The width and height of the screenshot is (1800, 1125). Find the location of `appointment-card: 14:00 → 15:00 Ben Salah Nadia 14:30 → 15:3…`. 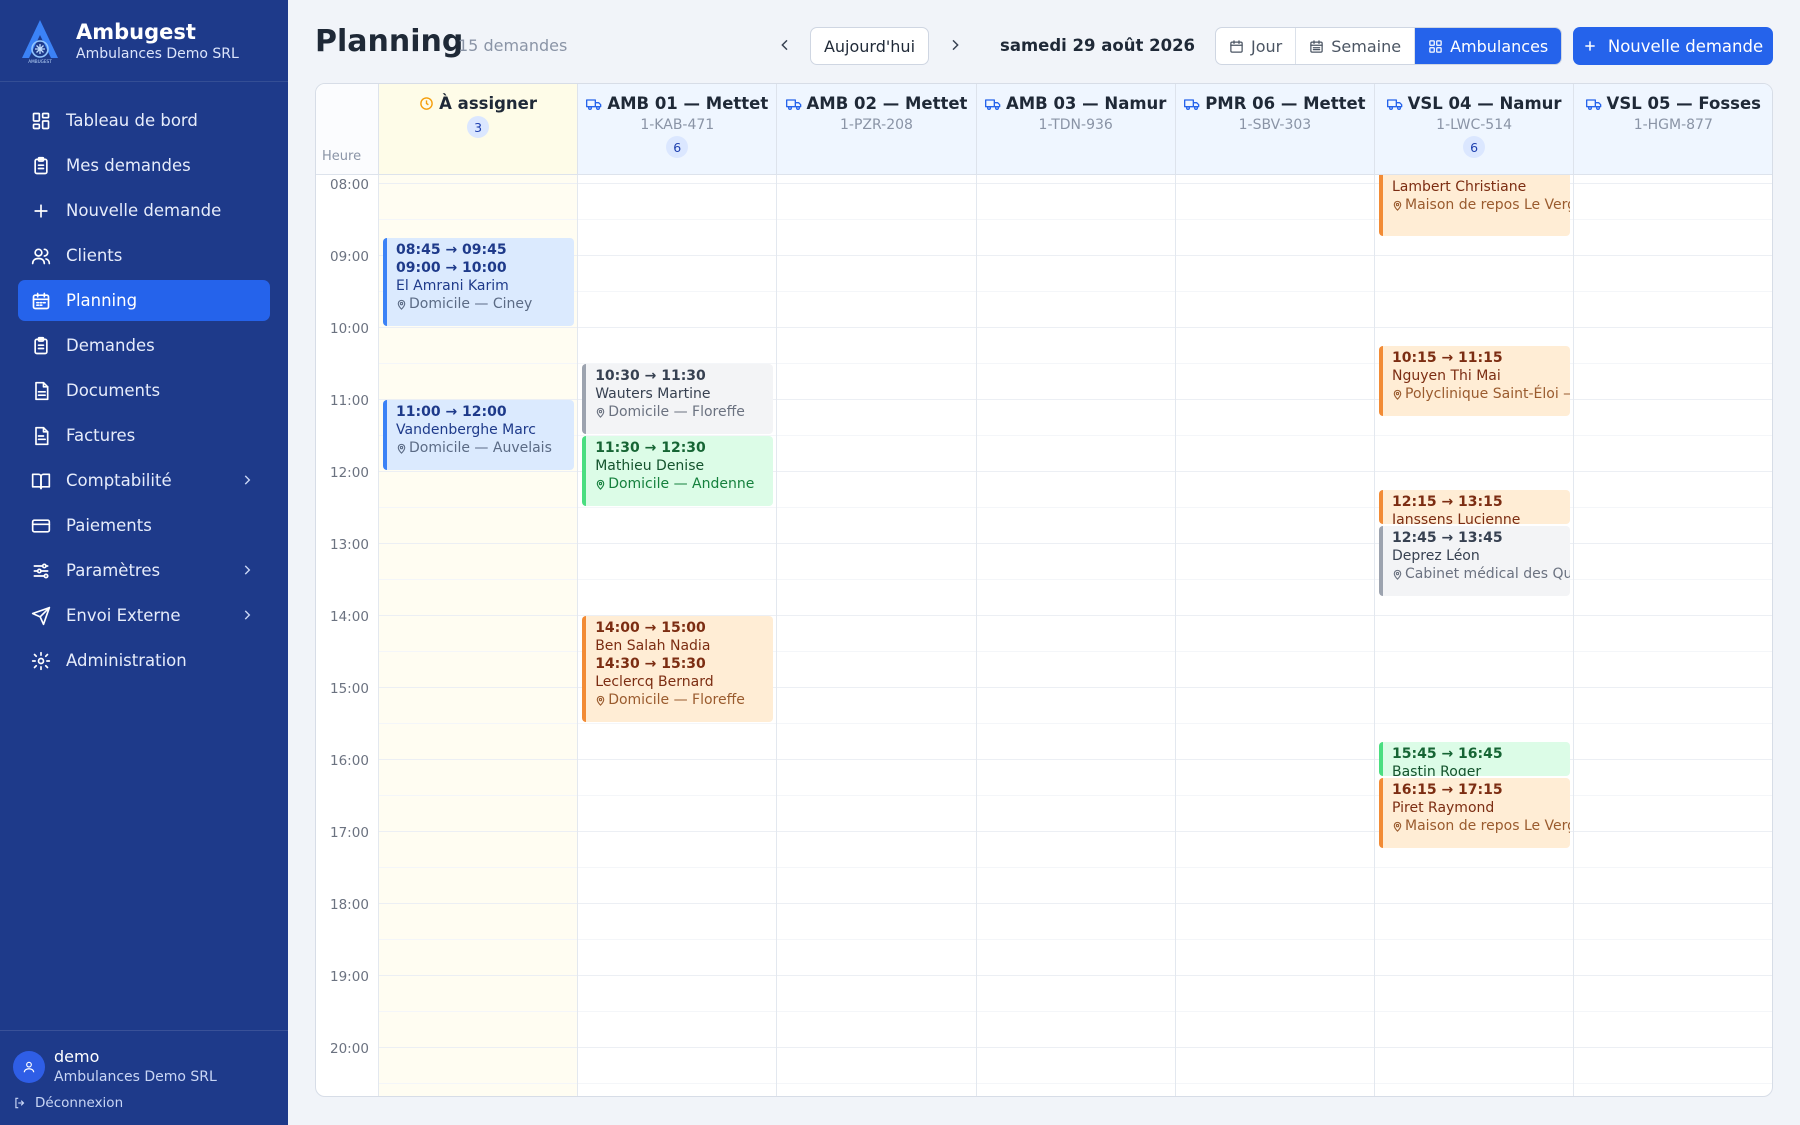

appointment-card: 14:00 → 15:00 Ben Salah Nadia 14:30 → 15:3… is located at coordinates (678, 669).